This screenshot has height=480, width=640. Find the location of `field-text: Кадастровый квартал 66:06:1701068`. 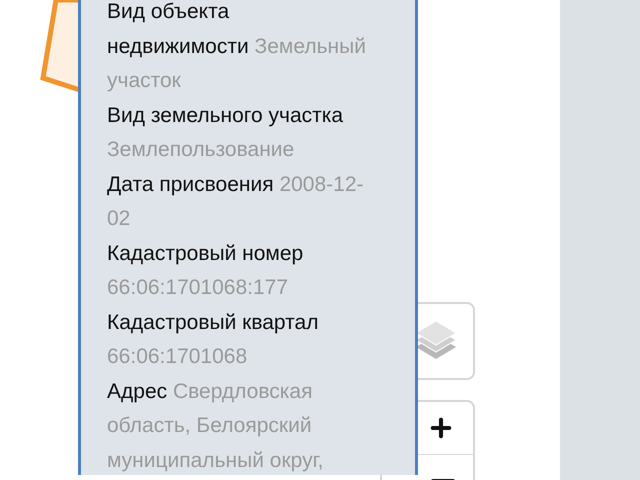

field-text: Кадастровый квартал 66:06:1701068 is located at coordinates (213, 340).